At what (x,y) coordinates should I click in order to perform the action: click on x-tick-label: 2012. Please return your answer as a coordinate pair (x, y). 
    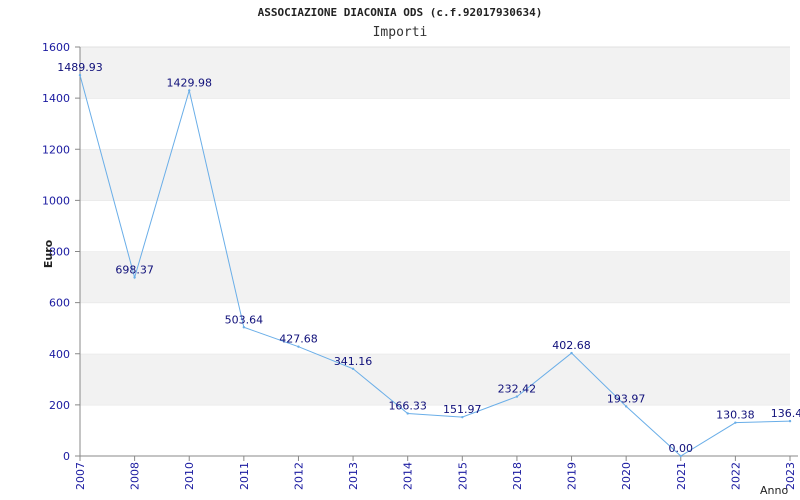
    Looking at the image, I should click on (298, 476).